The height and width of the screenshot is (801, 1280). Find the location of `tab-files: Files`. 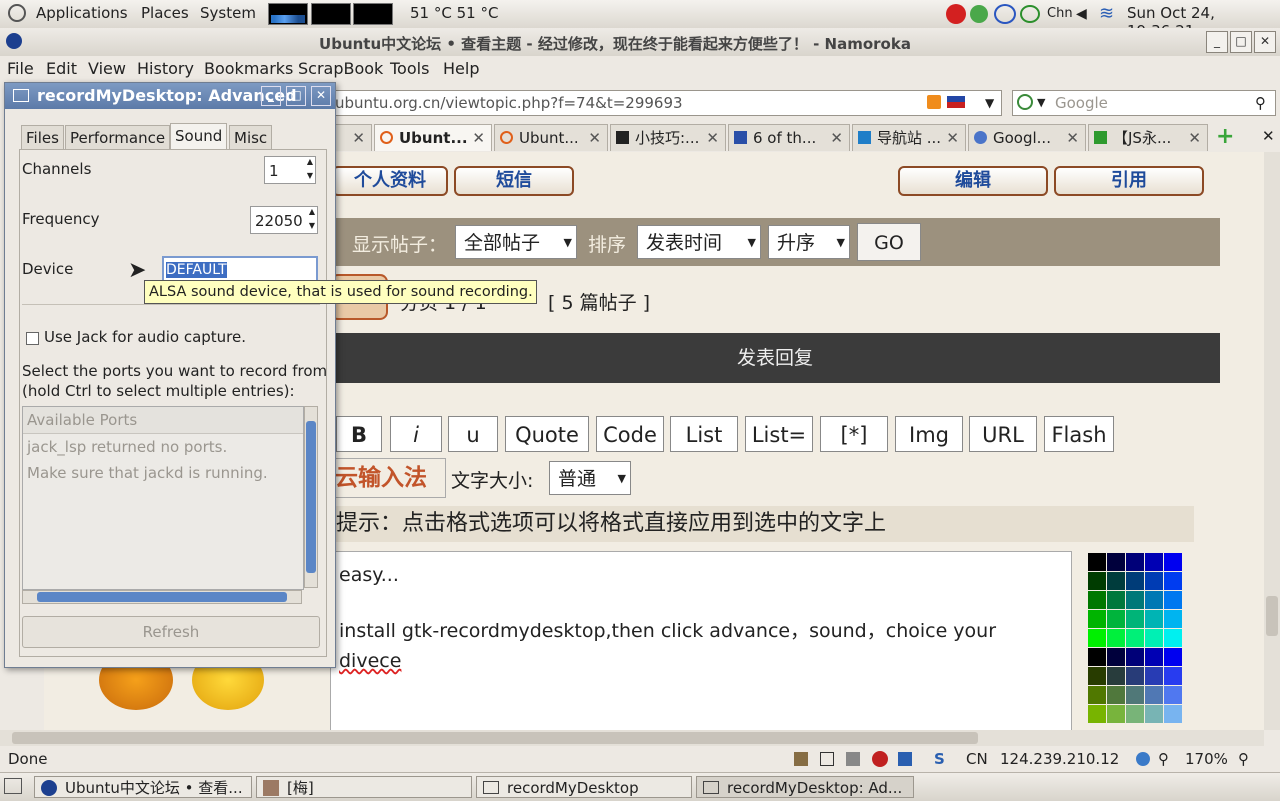

tab-files: Files is located at coordinates (42, 137).